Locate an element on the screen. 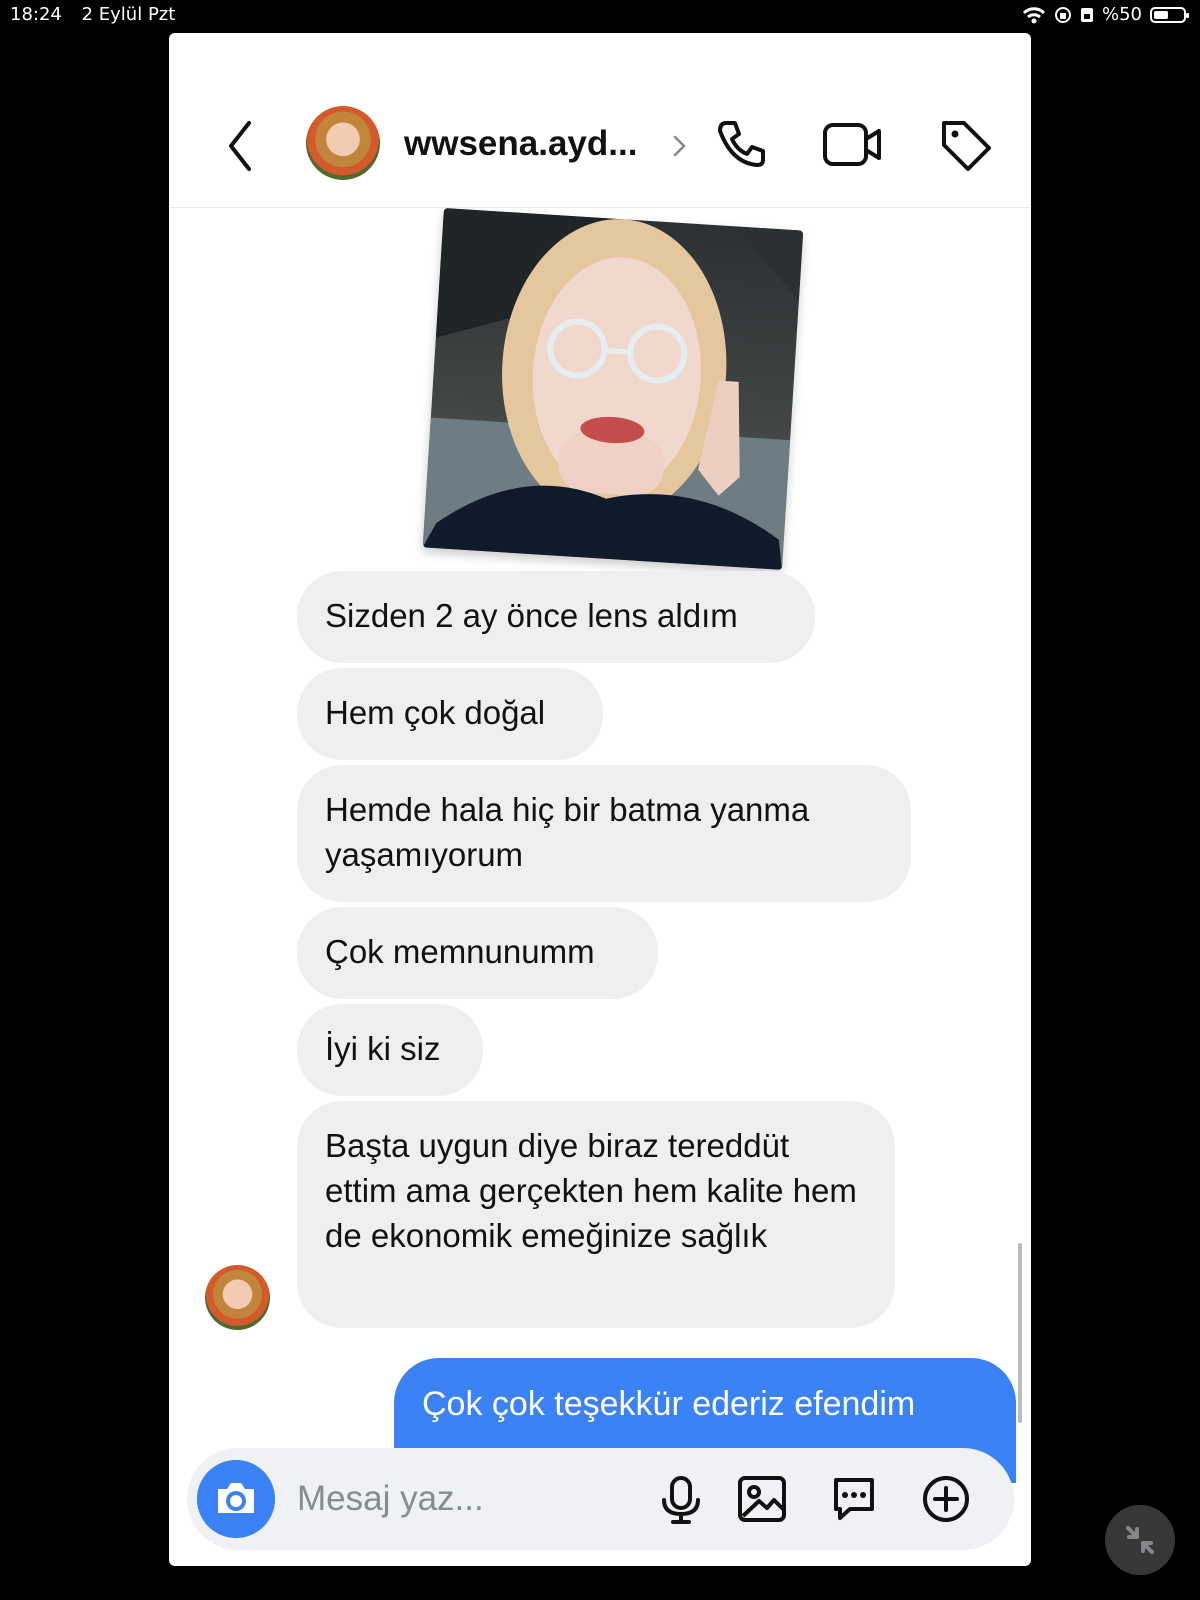  received-message-2: Hem çok doğal is located at coordinates (450, 714).